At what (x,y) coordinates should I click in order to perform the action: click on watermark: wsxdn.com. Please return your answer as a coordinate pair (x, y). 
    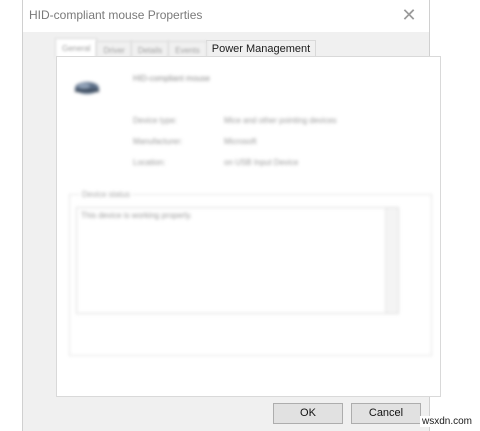
    Looking at the image, I should click on (446, 421).